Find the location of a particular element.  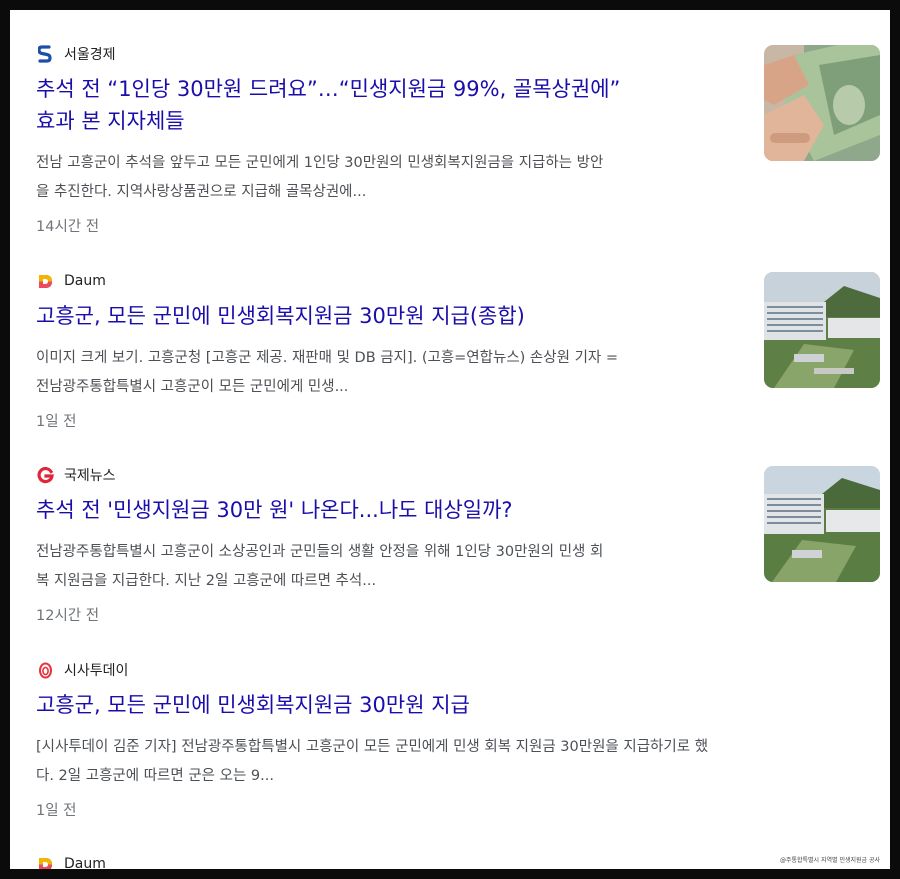

article-title-line: 고흥군, 모든 군민에 민생회복지원금 30만원 지급(종합) is located at coordinates (280, 316).